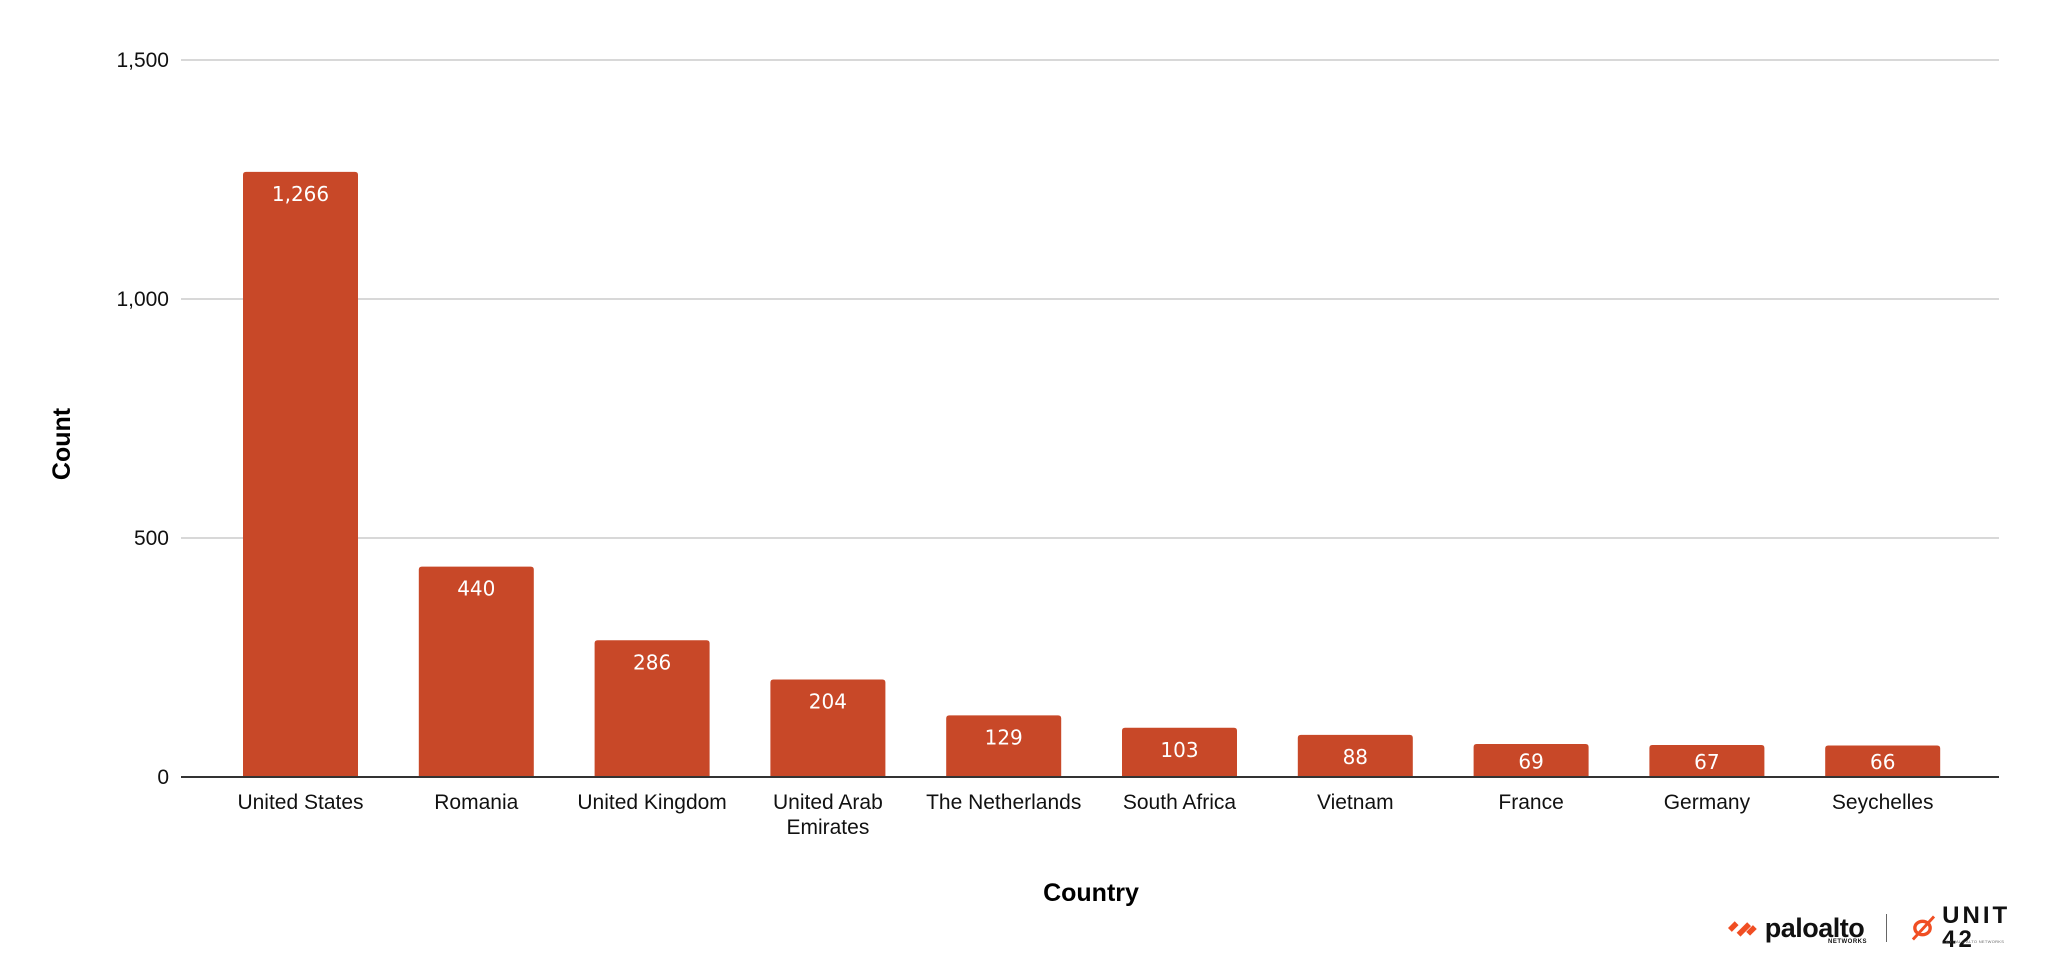  Describe the element at coordinates (300, 474) in the screenshot. I see `bar` at that location.